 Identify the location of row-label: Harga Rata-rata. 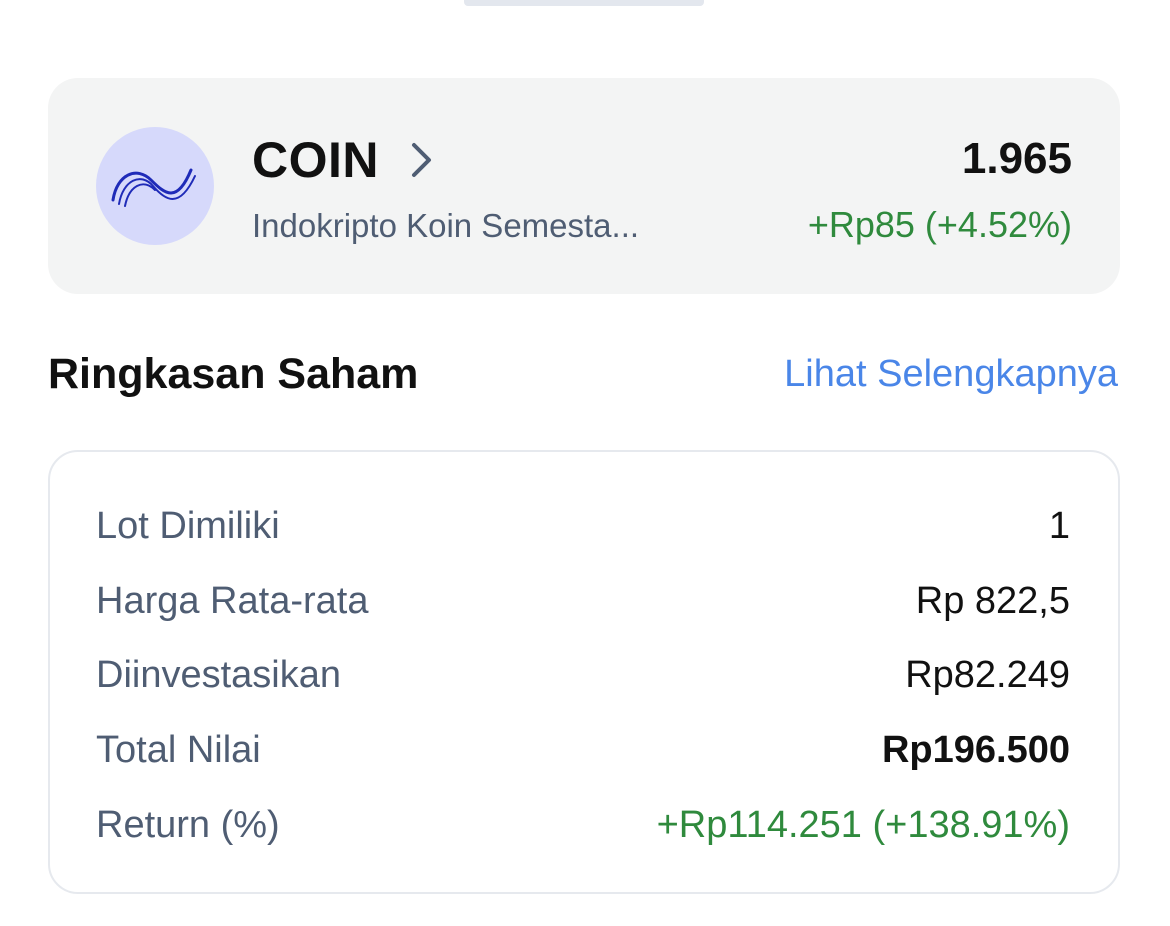
(232, 601).